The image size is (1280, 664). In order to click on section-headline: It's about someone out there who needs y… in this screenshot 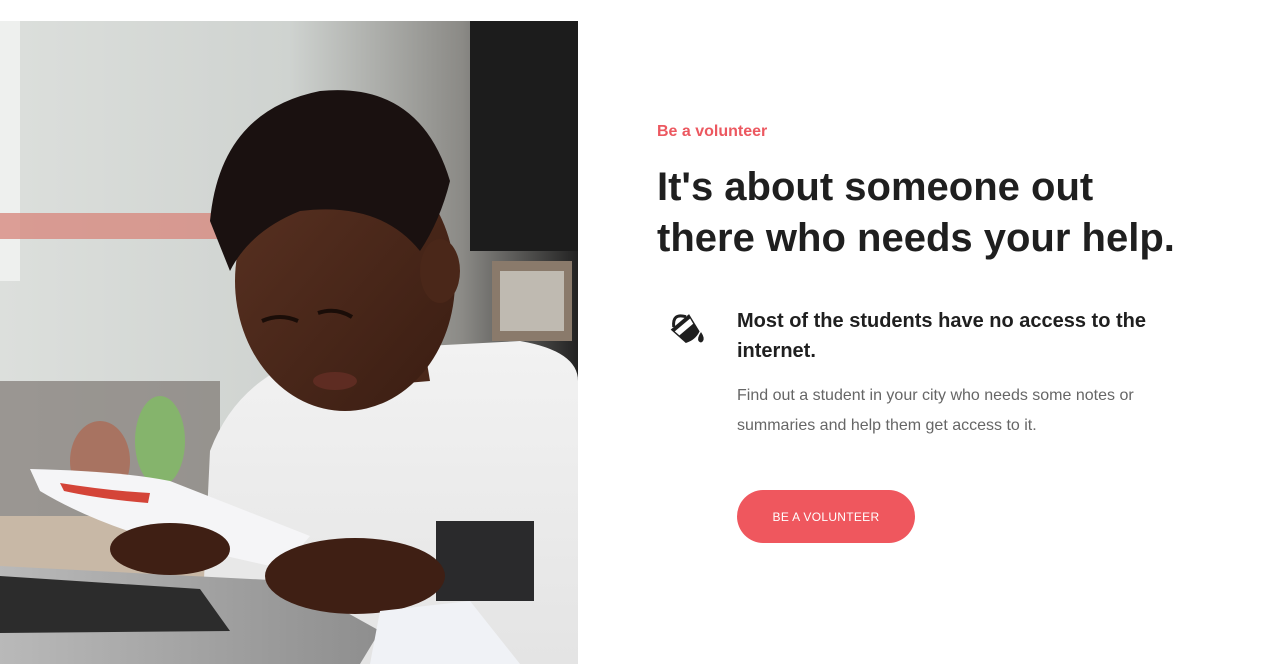, I will do `click(937, 213)`.